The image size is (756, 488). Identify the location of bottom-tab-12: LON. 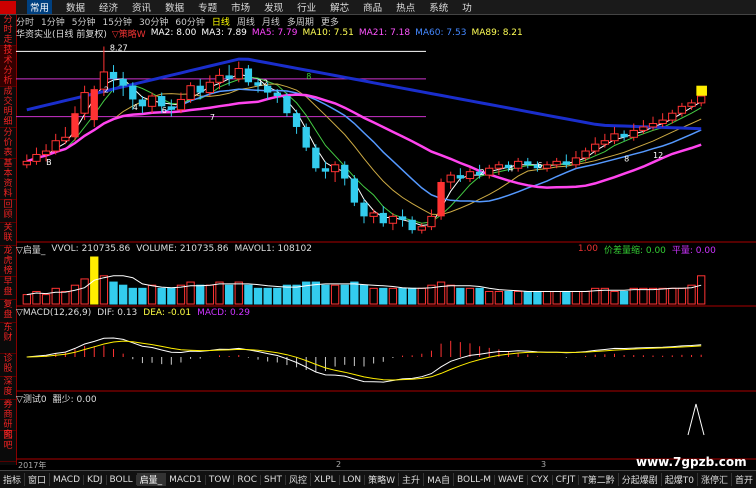
(353, 479).